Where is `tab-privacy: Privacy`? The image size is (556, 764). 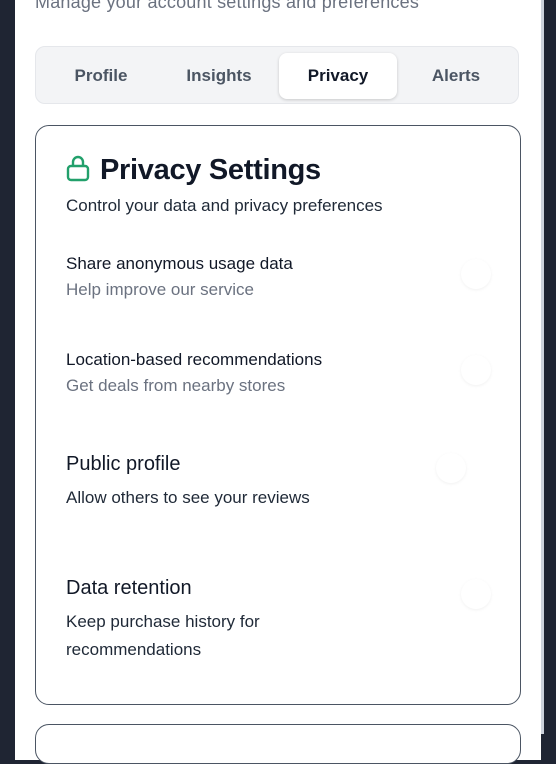
tab-privacy: Privacy is located at coordinates (338, 76).